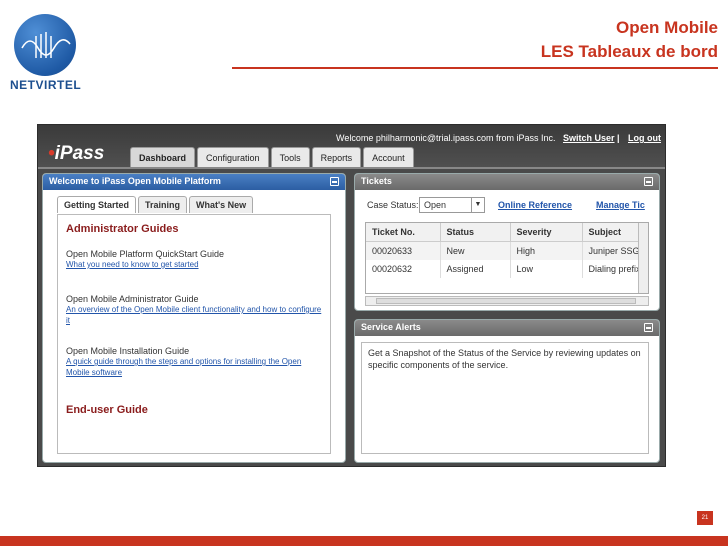 The image size is (728, 546). I want to click on logout-link: Log out, so click(644, 138).